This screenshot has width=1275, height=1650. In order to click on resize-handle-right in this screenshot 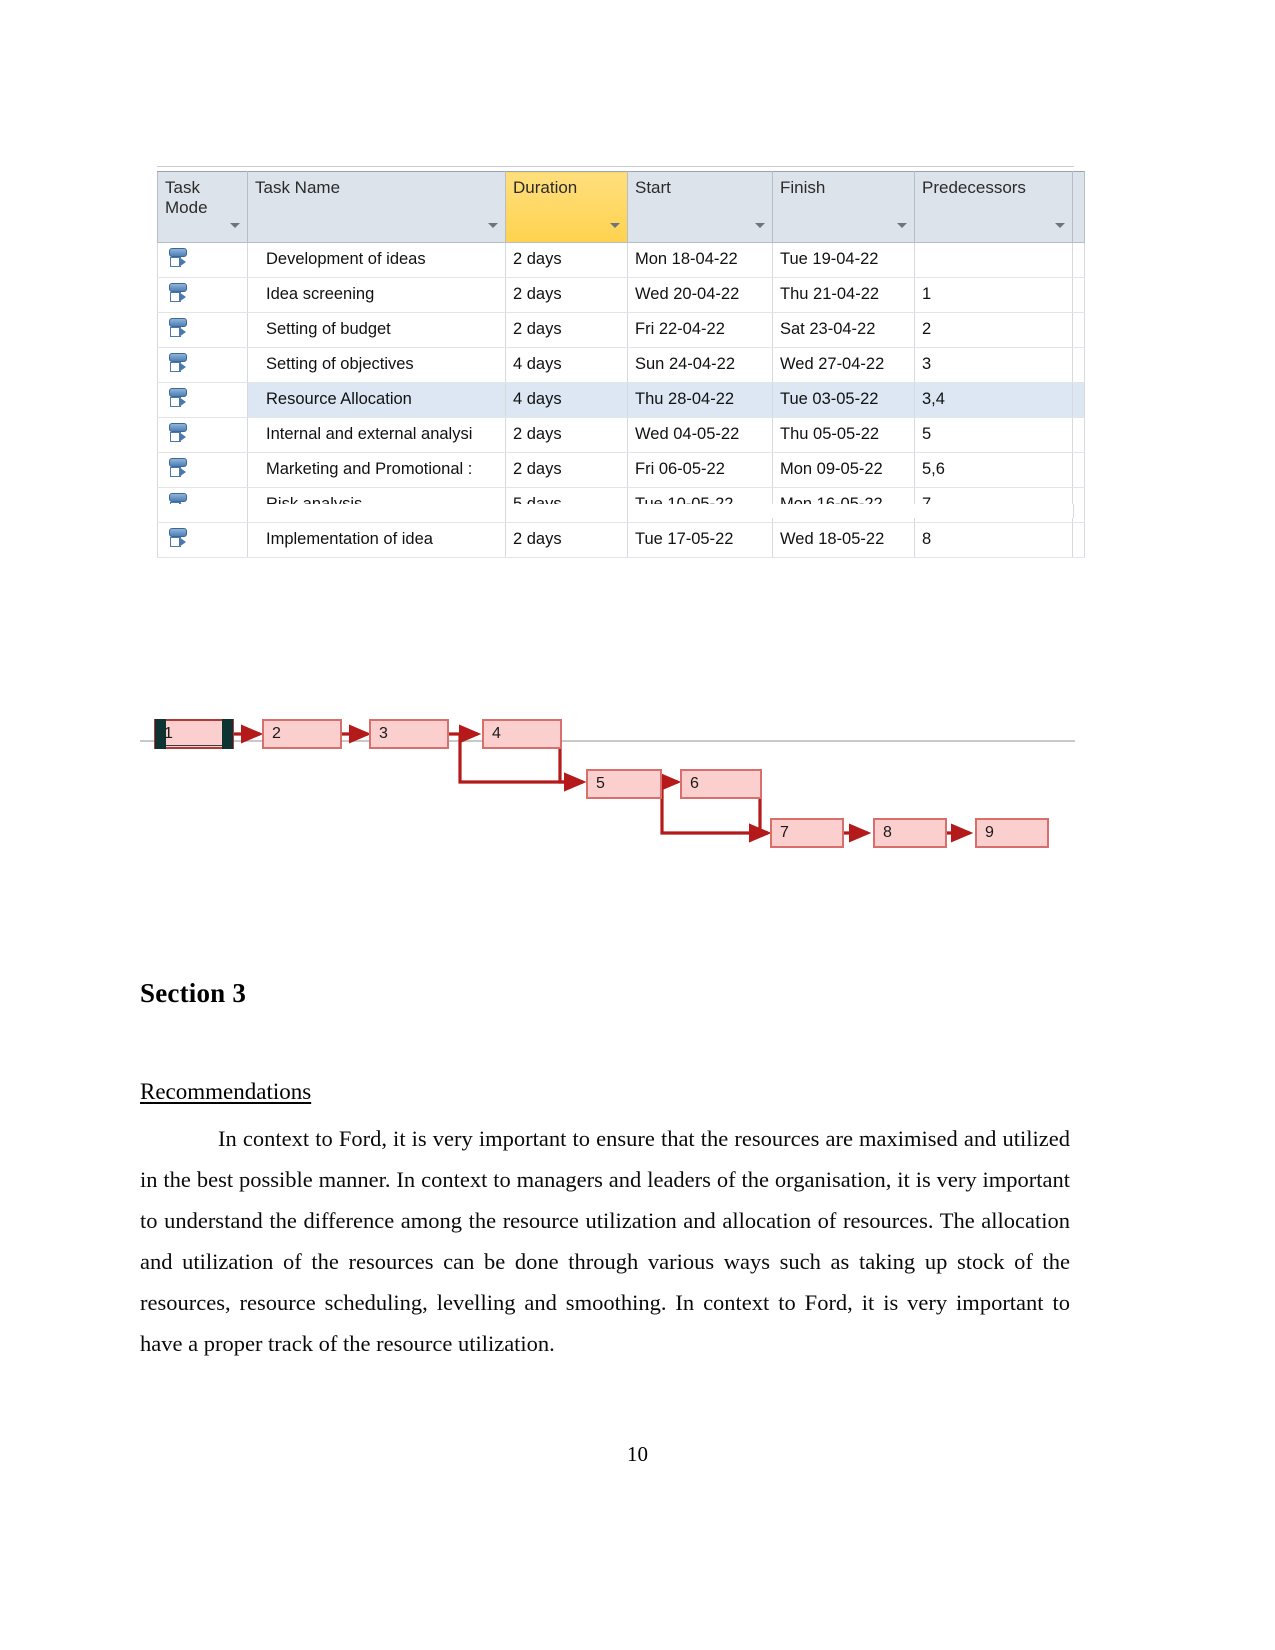, I will do `click(227, 734)`.